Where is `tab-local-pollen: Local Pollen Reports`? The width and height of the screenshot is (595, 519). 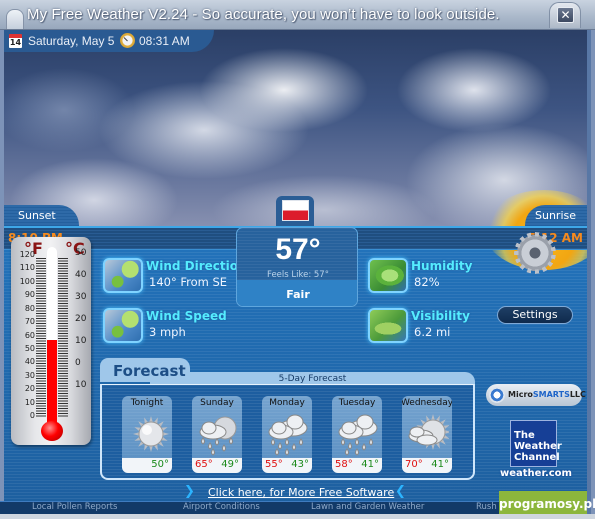
tab-local-pollen: Local Pollen Reports is located at coordinates (74, 507).